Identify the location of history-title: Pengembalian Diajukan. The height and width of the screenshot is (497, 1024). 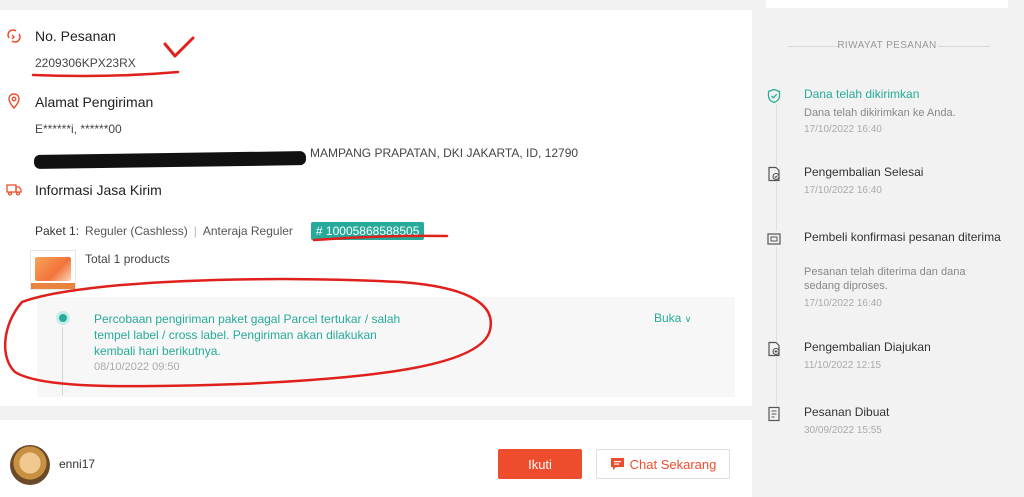
(867, 347).